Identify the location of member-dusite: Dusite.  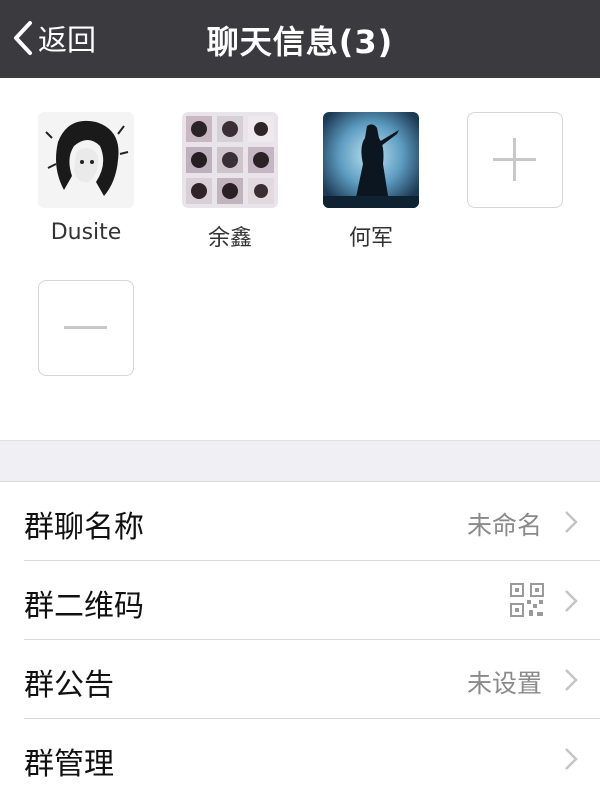
(86, 178).